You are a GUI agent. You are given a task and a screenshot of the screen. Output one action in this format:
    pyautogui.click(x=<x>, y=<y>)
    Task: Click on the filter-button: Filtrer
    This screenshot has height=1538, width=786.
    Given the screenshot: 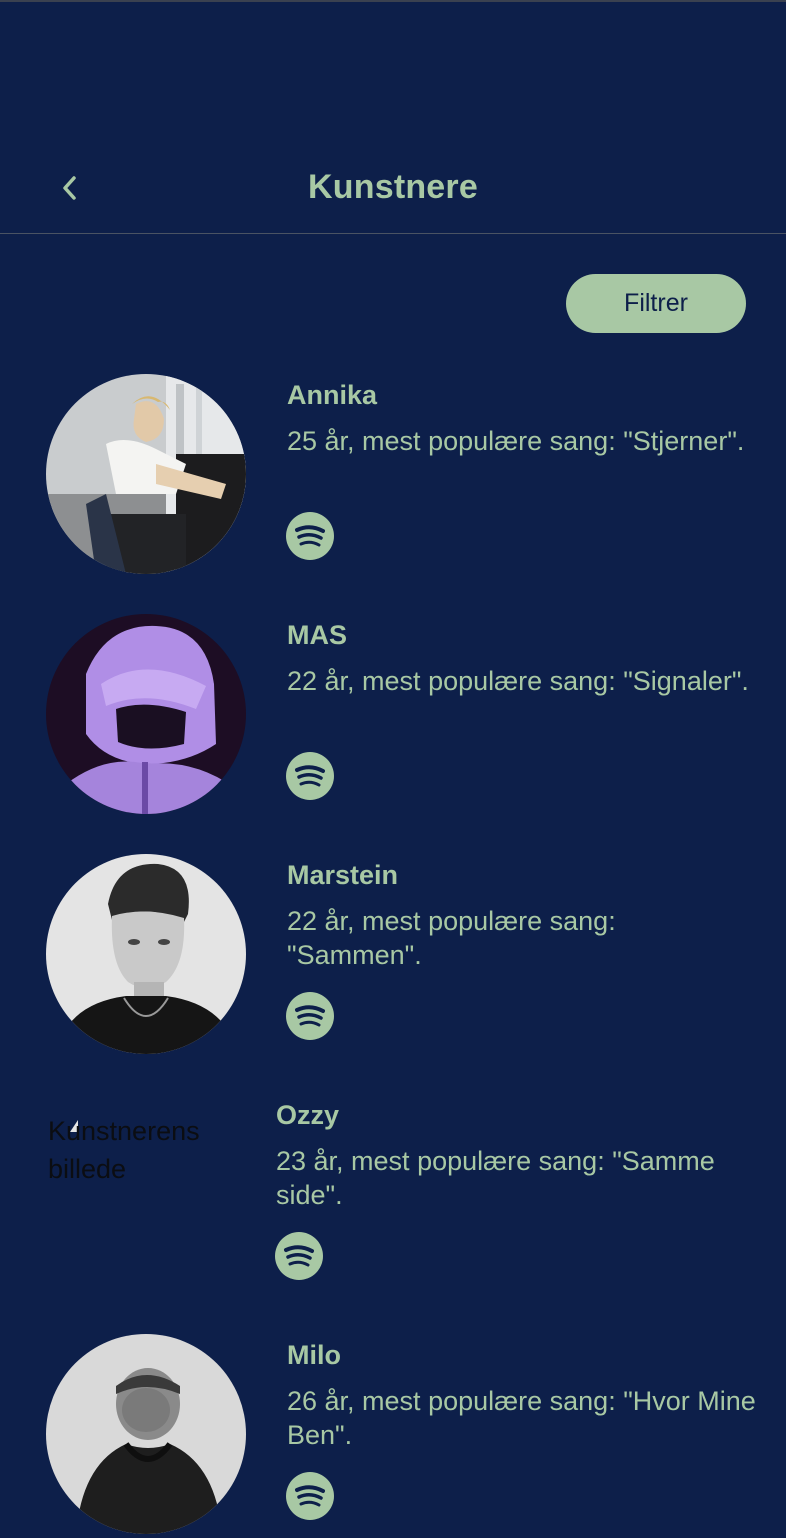 What is the action you would take?
    pyautogui.click(x=656, y=303)
    